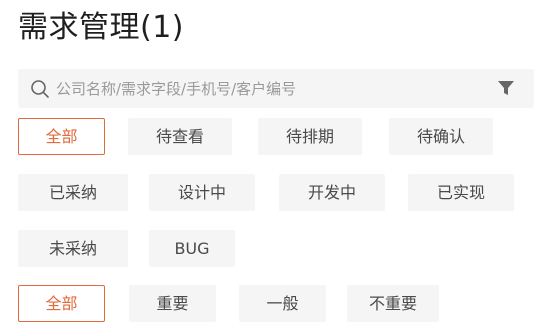  I want to click on priority-tag-all: 全部, so click(61, 303).